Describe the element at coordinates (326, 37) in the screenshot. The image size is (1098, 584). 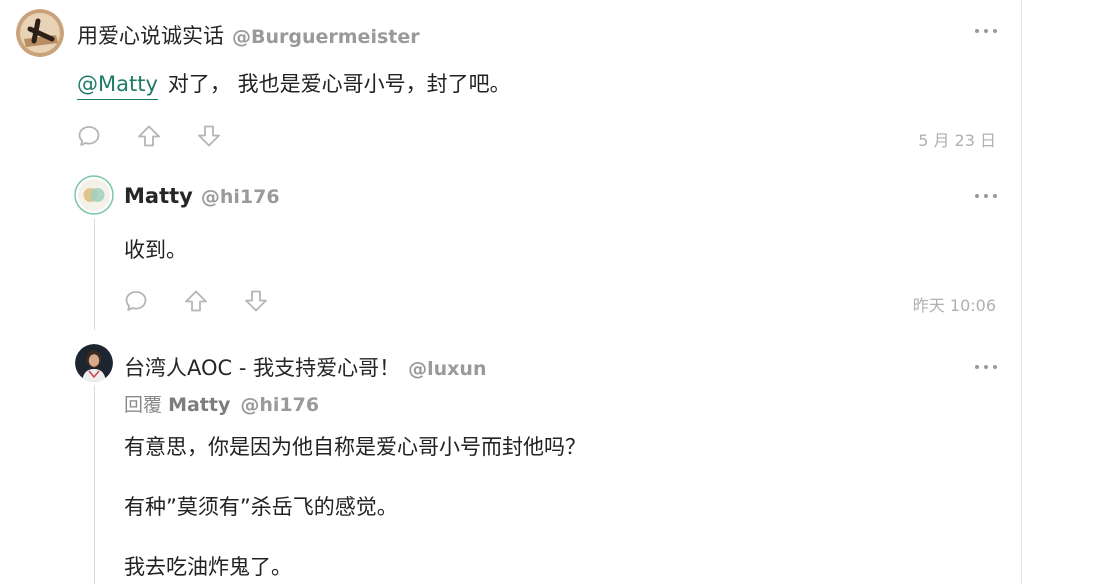
I see `author-handle: @Burguermeister` at that location.